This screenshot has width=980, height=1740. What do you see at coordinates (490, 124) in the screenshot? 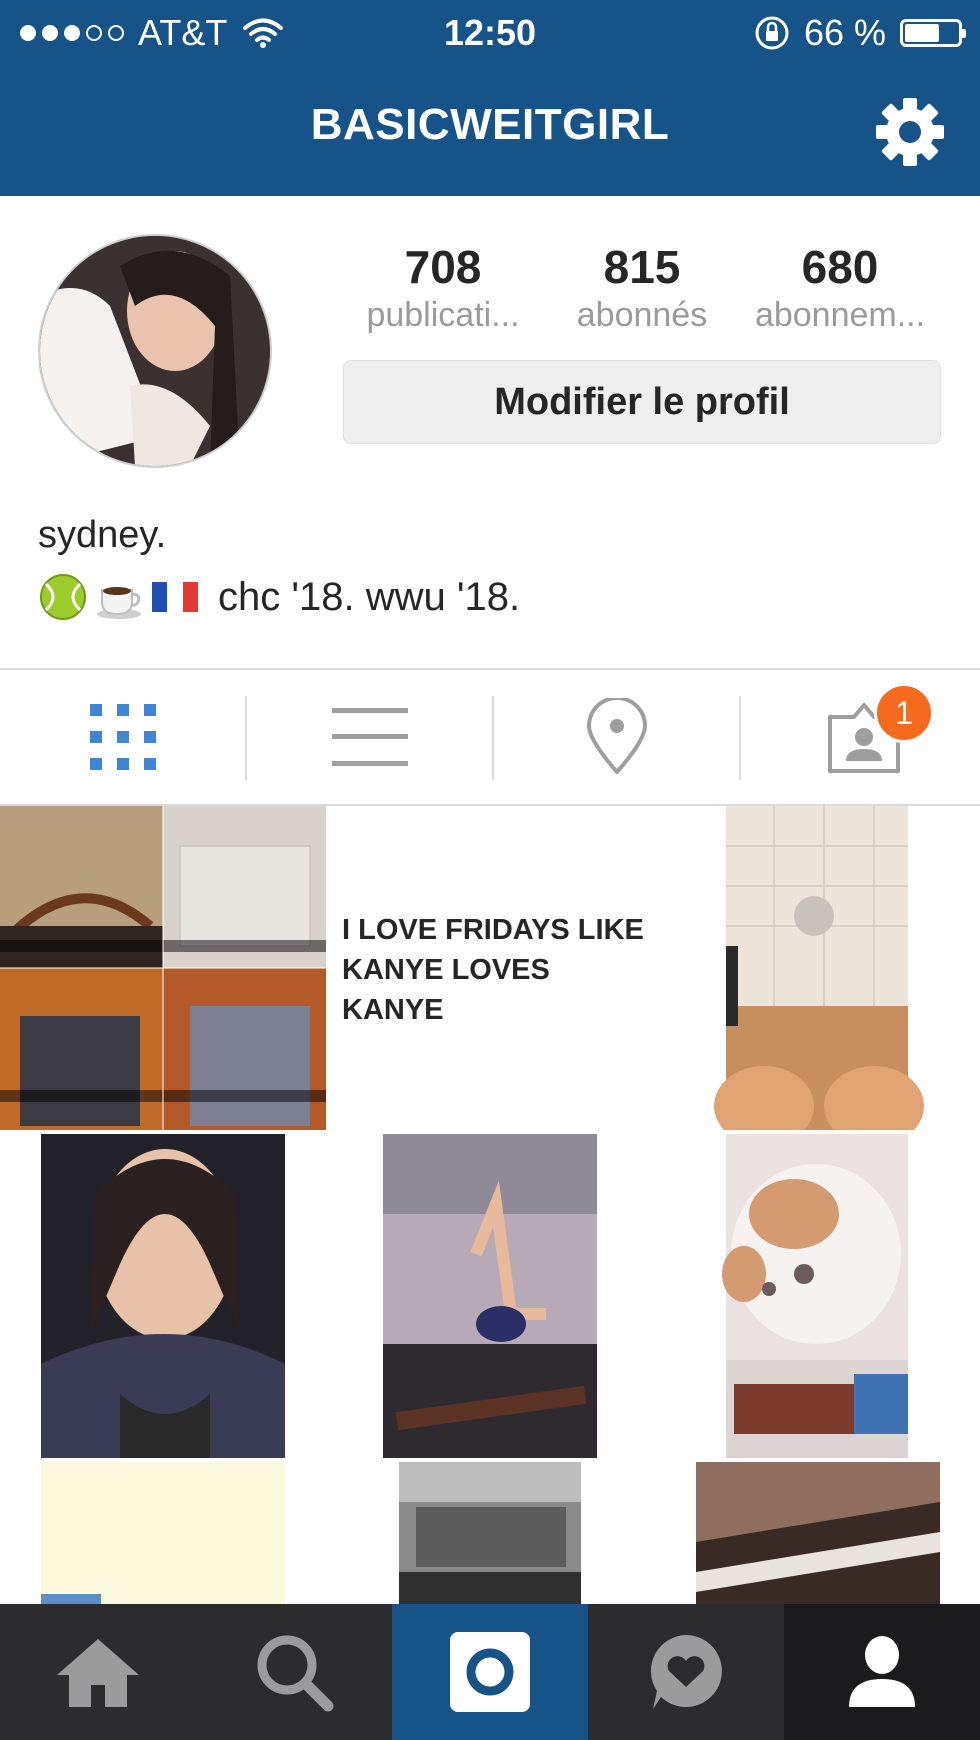
I see `profile-username-title: BASICWEITGIRL` at bounding box center [490, 124].